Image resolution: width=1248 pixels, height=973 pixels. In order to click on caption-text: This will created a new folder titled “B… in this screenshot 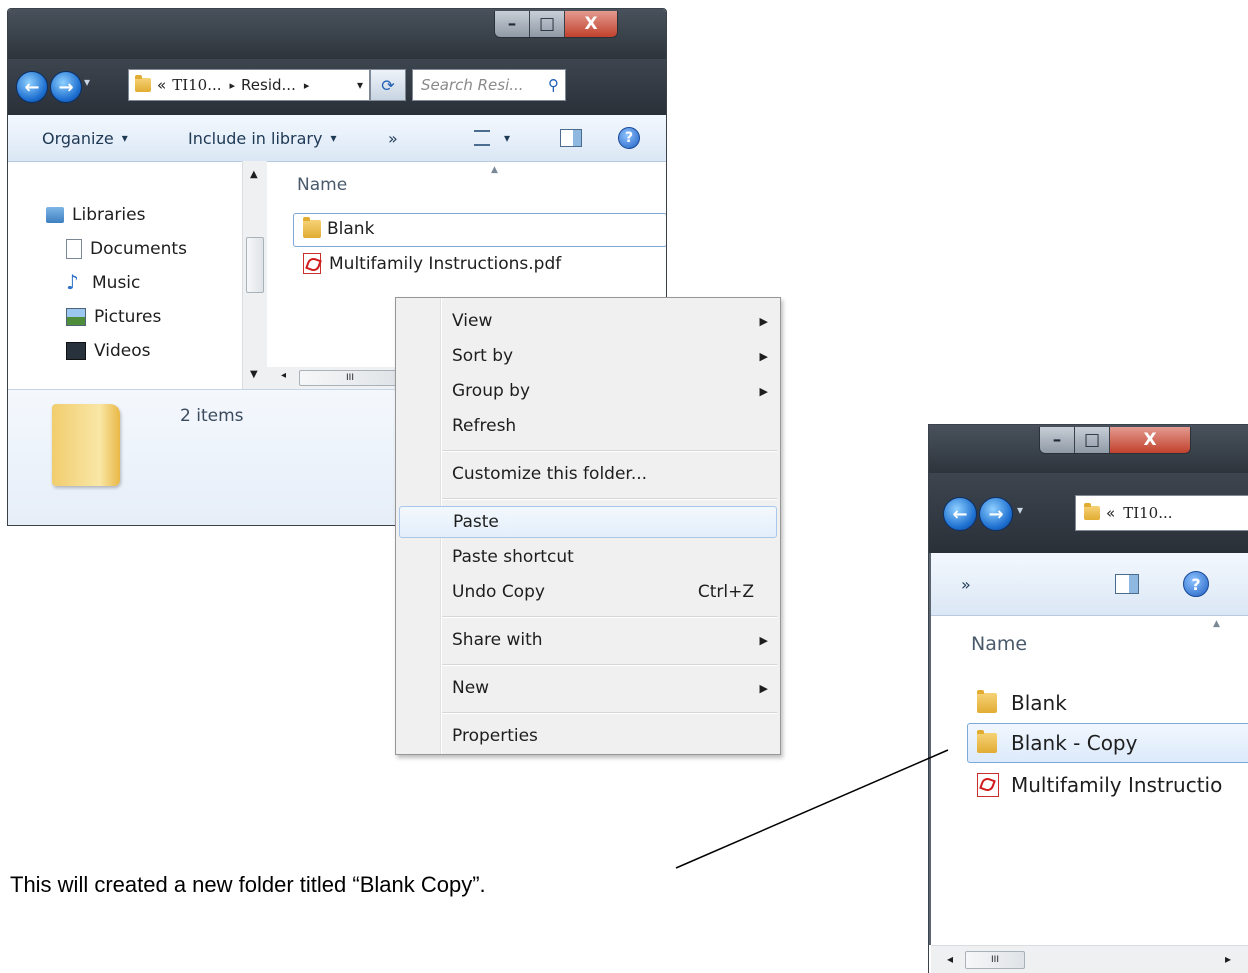, I will do `click(248, 884)`.